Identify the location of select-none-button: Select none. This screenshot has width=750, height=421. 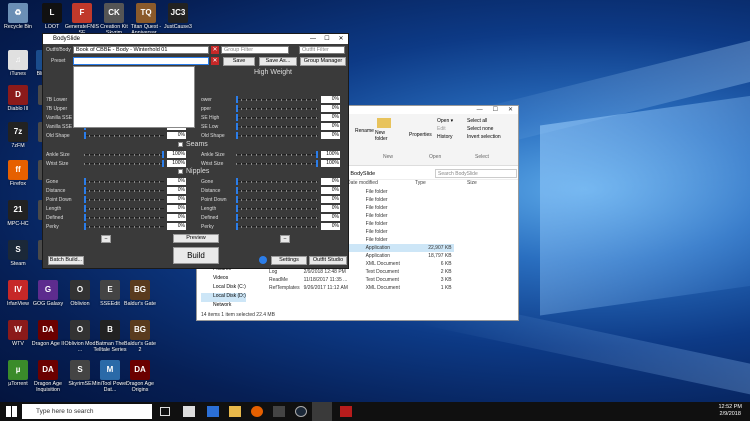
(480, 129).